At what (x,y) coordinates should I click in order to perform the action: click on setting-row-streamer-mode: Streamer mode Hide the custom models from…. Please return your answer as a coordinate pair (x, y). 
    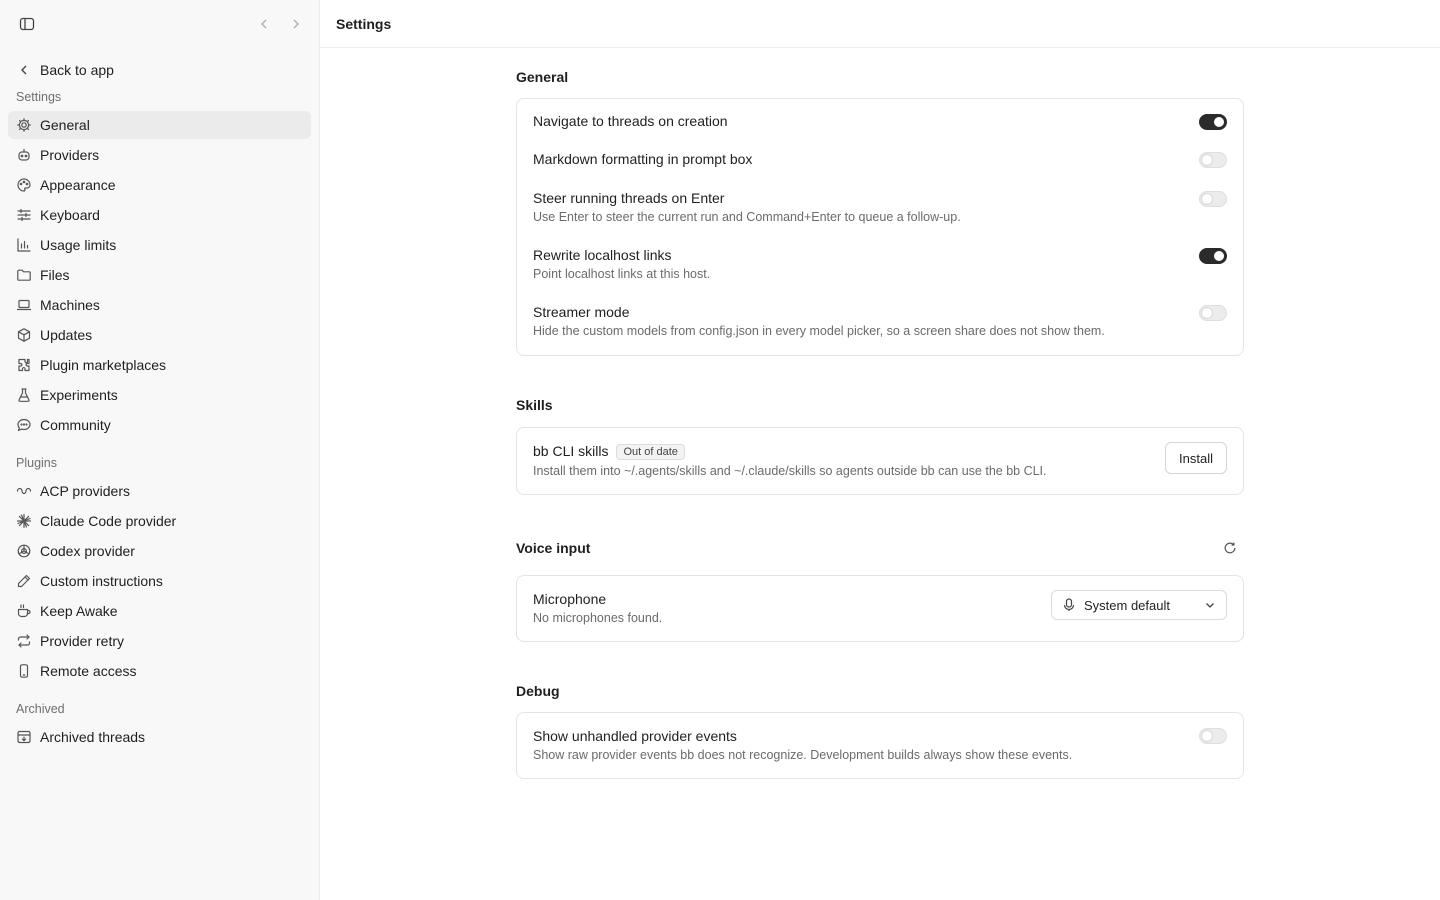
    Looking at the image, I should click on (880, 321).